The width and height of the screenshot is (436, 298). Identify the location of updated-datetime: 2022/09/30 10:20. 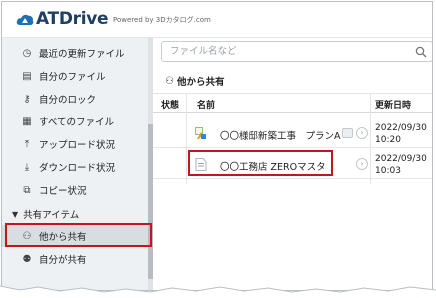
(401, 134).